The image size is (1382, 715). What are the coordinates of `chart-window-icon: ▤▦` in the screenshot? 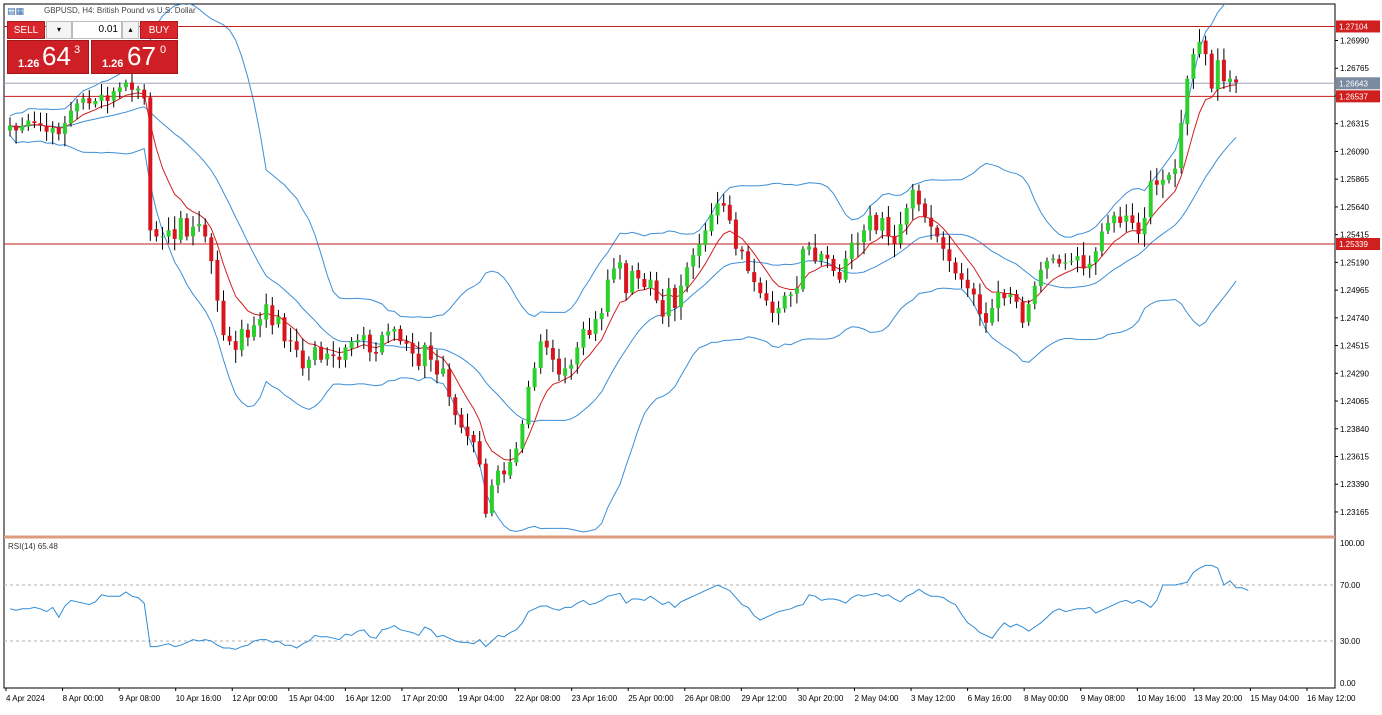 It's located at (16, 11).